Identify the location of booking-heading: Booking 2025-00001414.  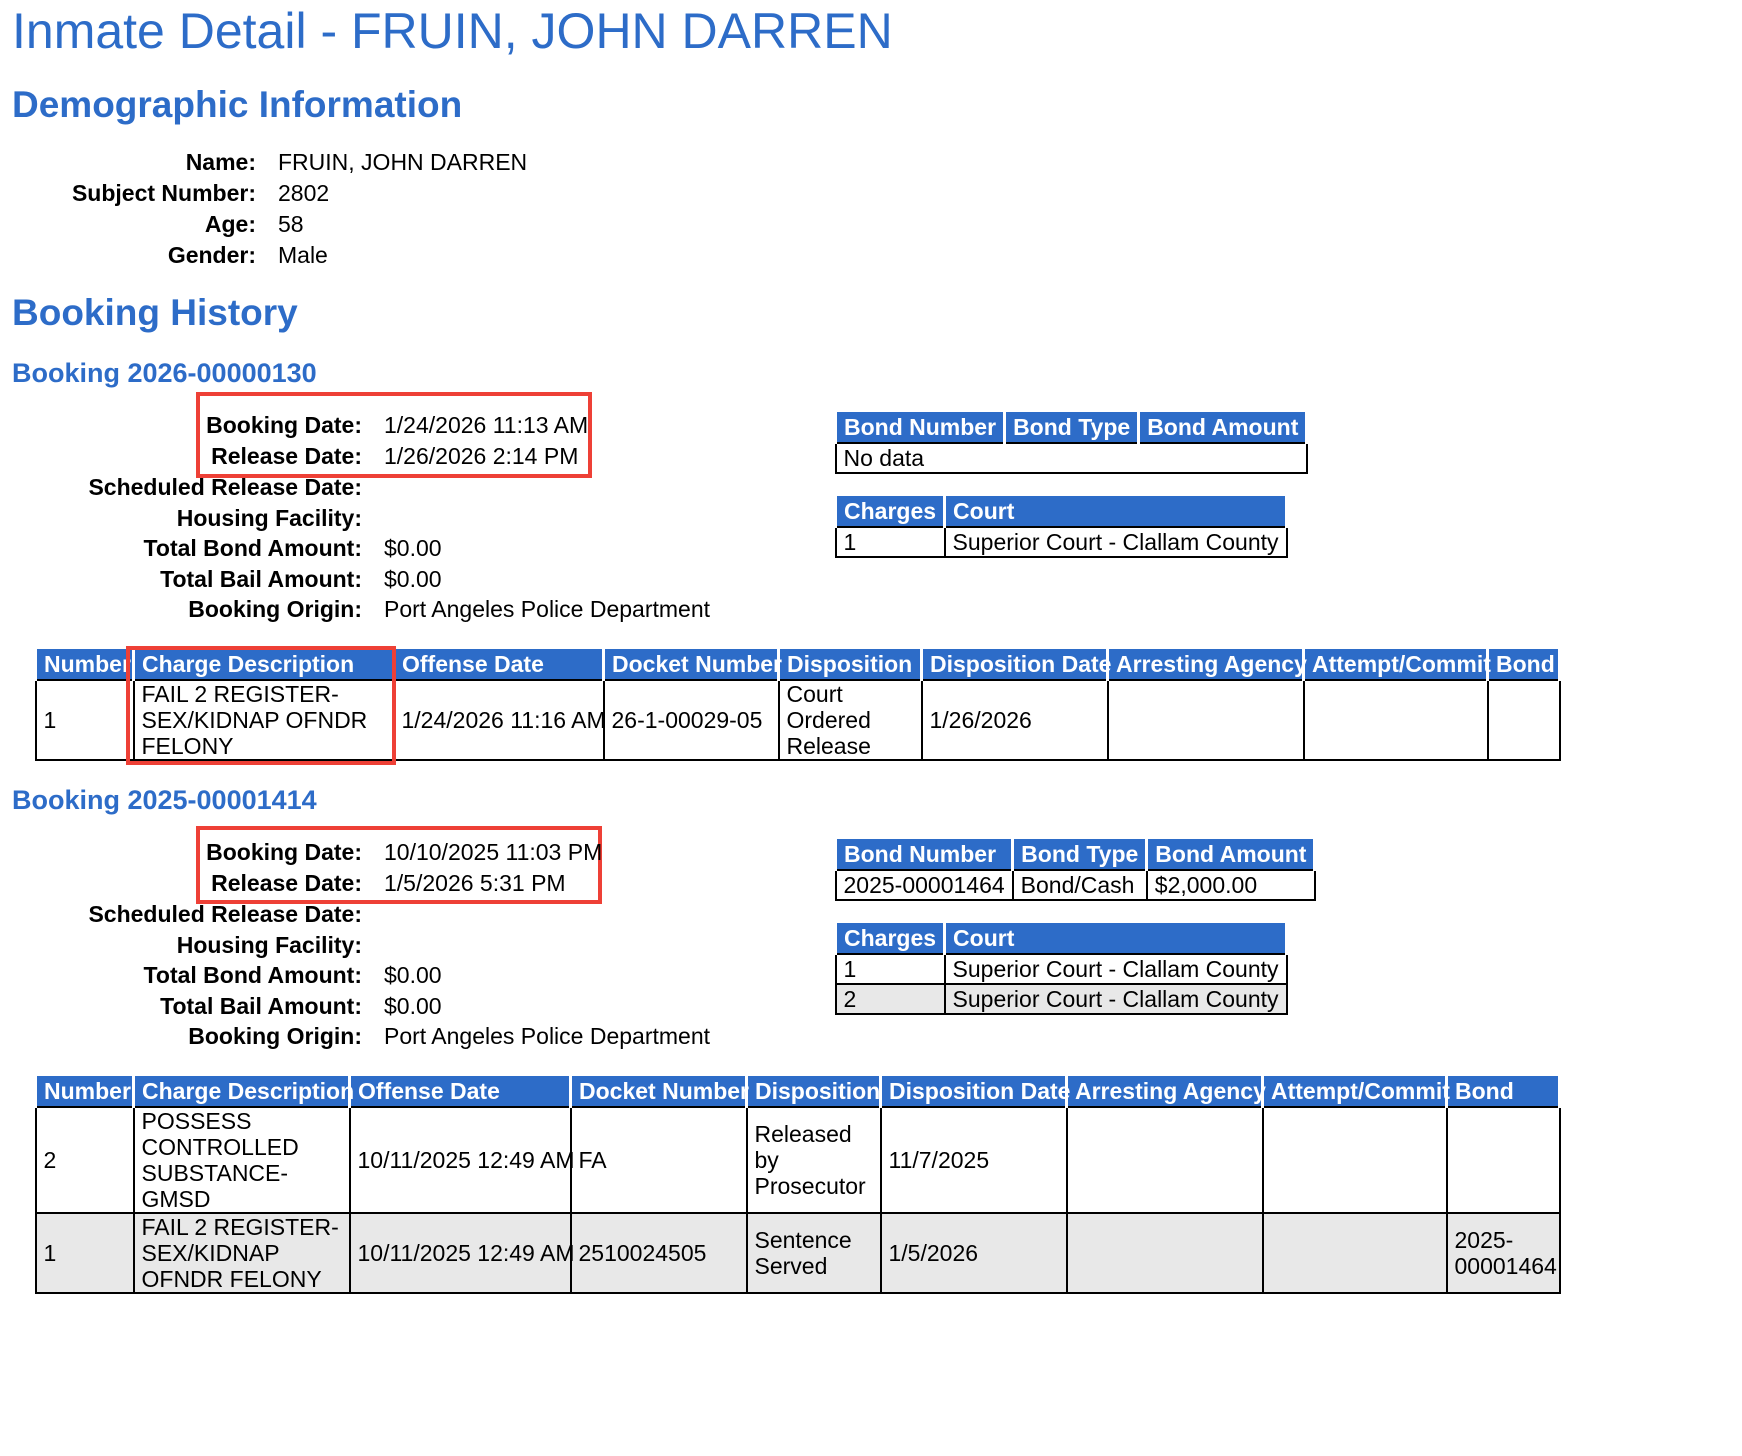
(164, 800).